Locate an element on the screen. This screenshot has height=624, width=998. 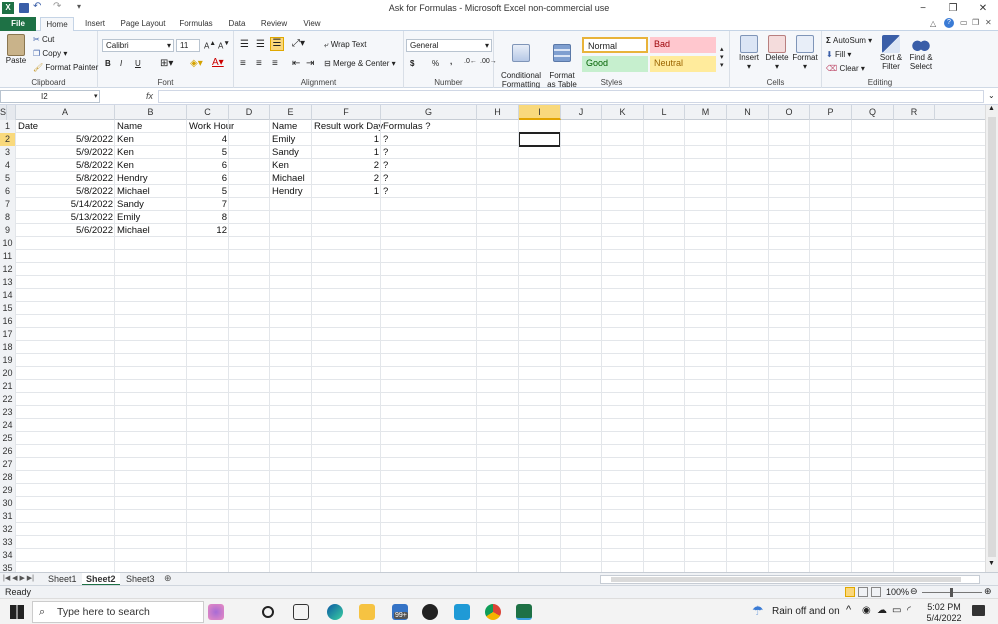
style-good: Good is located at coordinates (615, 64).